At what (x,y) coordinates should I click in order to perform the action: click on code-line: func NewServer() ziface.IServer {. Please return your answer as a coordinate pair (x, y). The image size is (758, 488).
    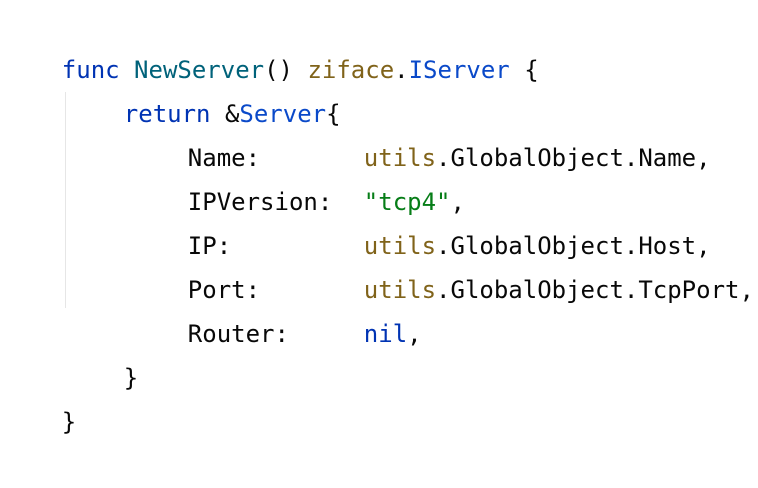
    Looking at the image, I should click on (271, 44).